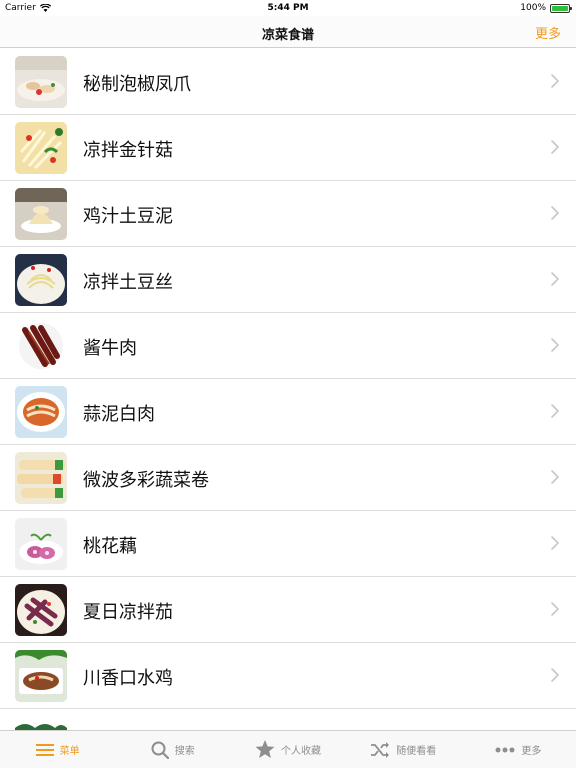 Image resolution: width=576 pixels, height=768 pixels. I want to click on more-button: 更多, so click(548, 32).